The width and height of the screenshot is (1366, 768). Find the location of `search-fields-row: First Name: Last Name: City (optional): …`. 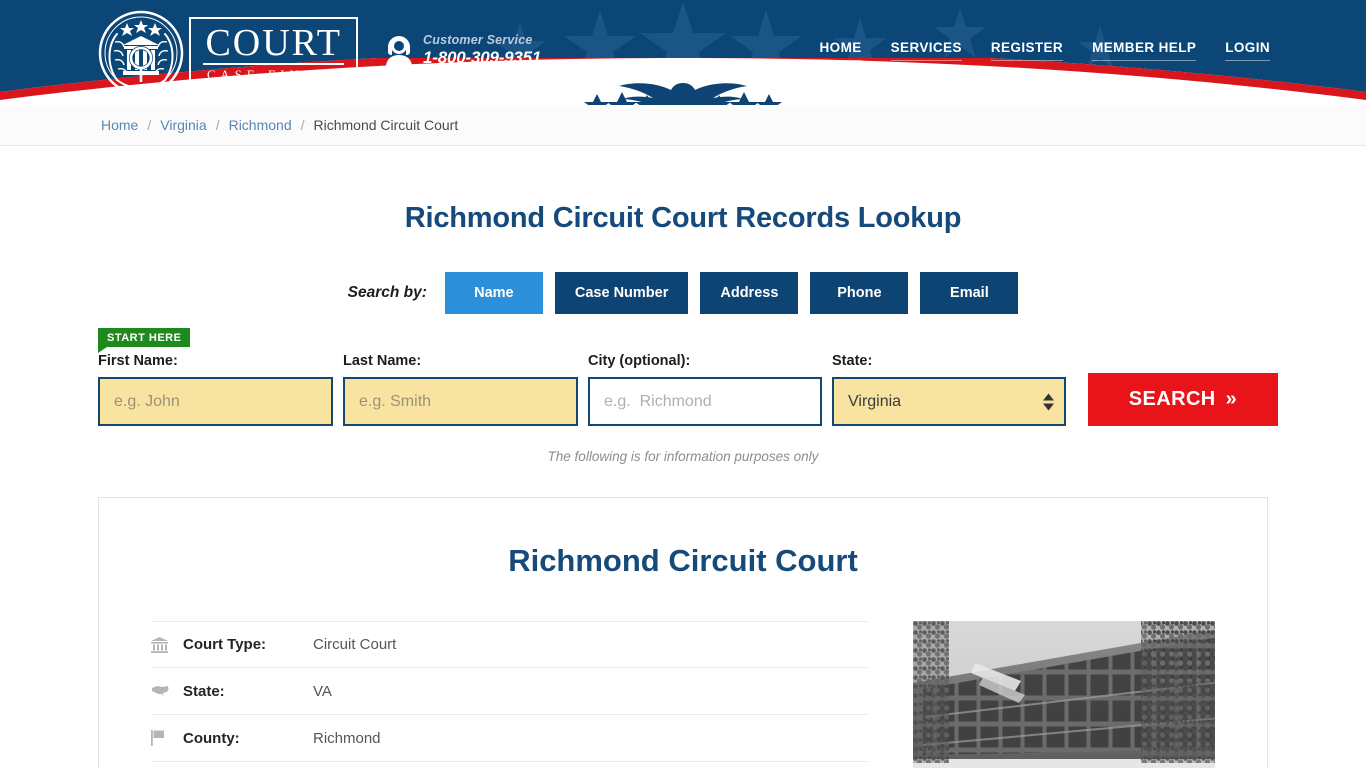

search-fields-row: First Name: Last Name: City (optional): … is located at coordinates (683, 375).